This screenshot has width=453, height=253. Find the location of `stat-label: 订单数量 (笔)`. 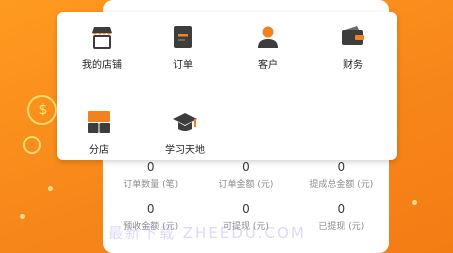

stat-label: 订单数量 (笔) is located at coordinates (151, 185).